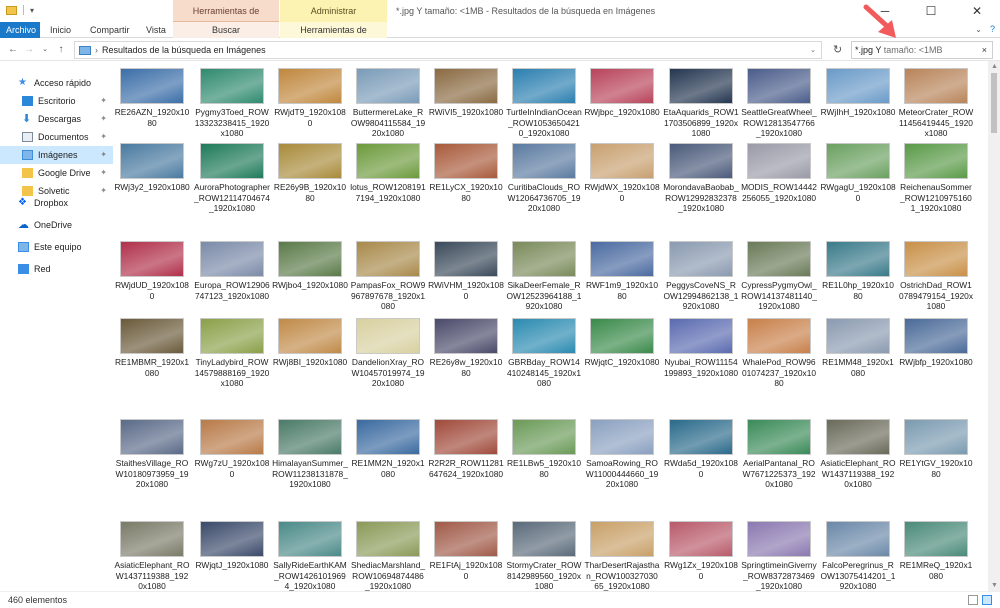 Image resolution: width=1000 pixels, height=608 pixels. What do you see at coordinates (29, 50) in the screenshot?
I see `forward-button: →` at bounding box center [29, 50].